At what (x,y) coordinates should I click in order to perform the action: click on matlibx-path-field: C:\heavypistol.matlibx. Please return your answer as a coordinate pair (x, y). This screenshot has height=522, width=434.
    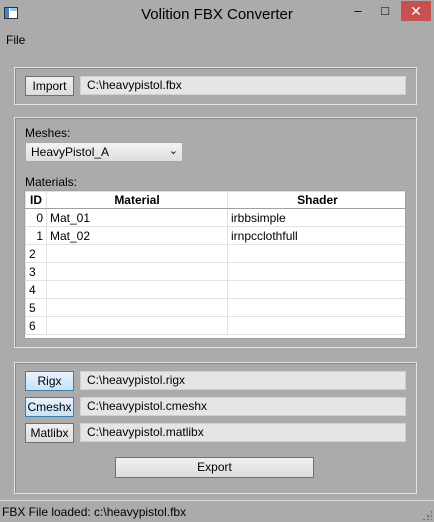
    Looking at the image, I should click on (243, 432).